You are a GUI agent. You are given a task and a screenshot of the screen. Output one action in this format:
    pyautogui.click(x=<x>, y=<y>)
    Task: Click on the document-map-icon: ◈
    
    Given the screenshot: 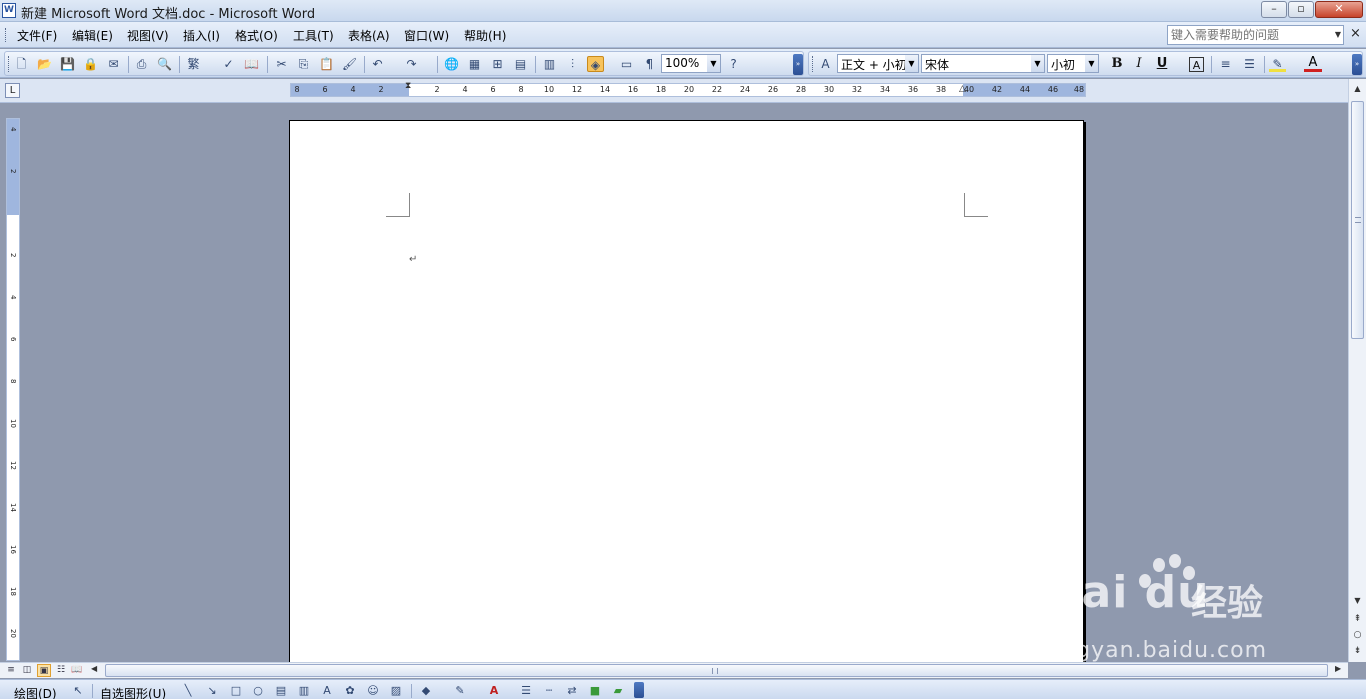 What is the action you would take?
    pyautogui.click(x=595, y=64)
    